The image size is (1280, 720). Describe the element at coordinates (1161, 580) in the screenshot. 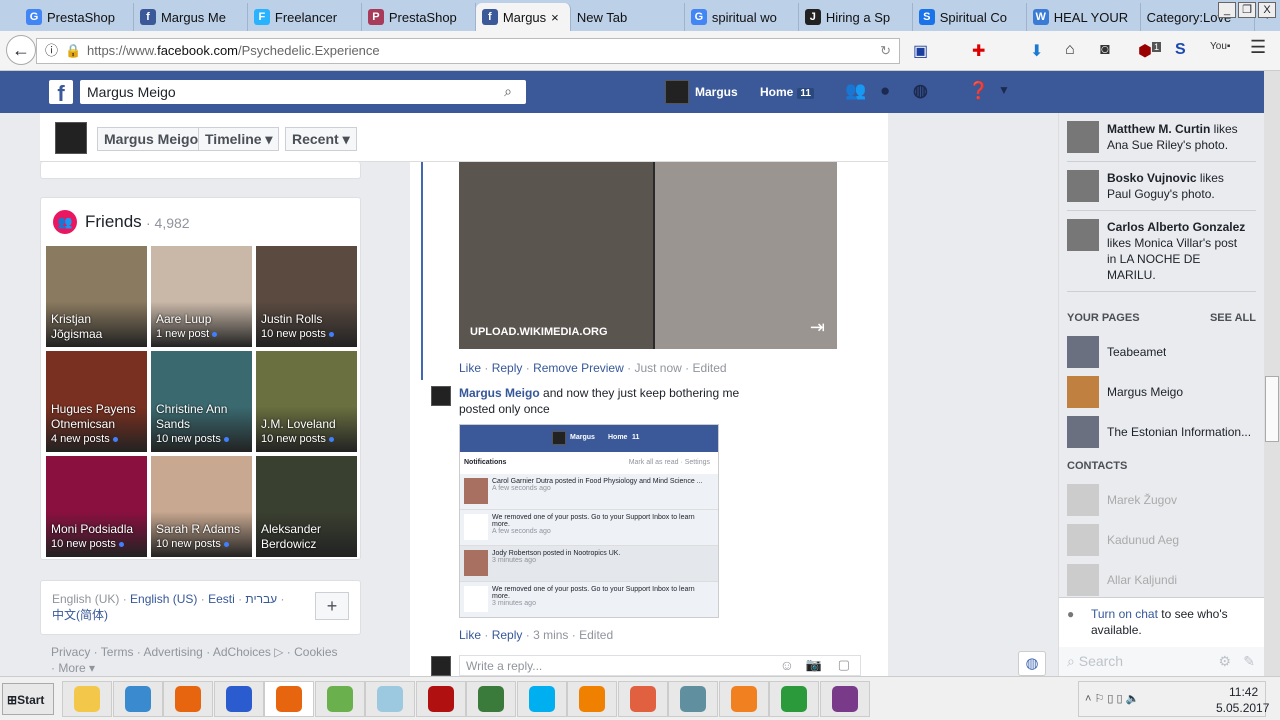

I see `contact-item: Allar Kaljundi` at that location.